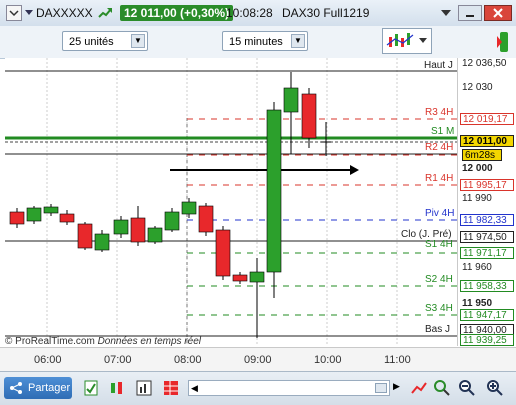  What do you see at coordinates (91, 388) in the screenshot?
I see `draw-tool-icon` at bounding box center [91, 388].